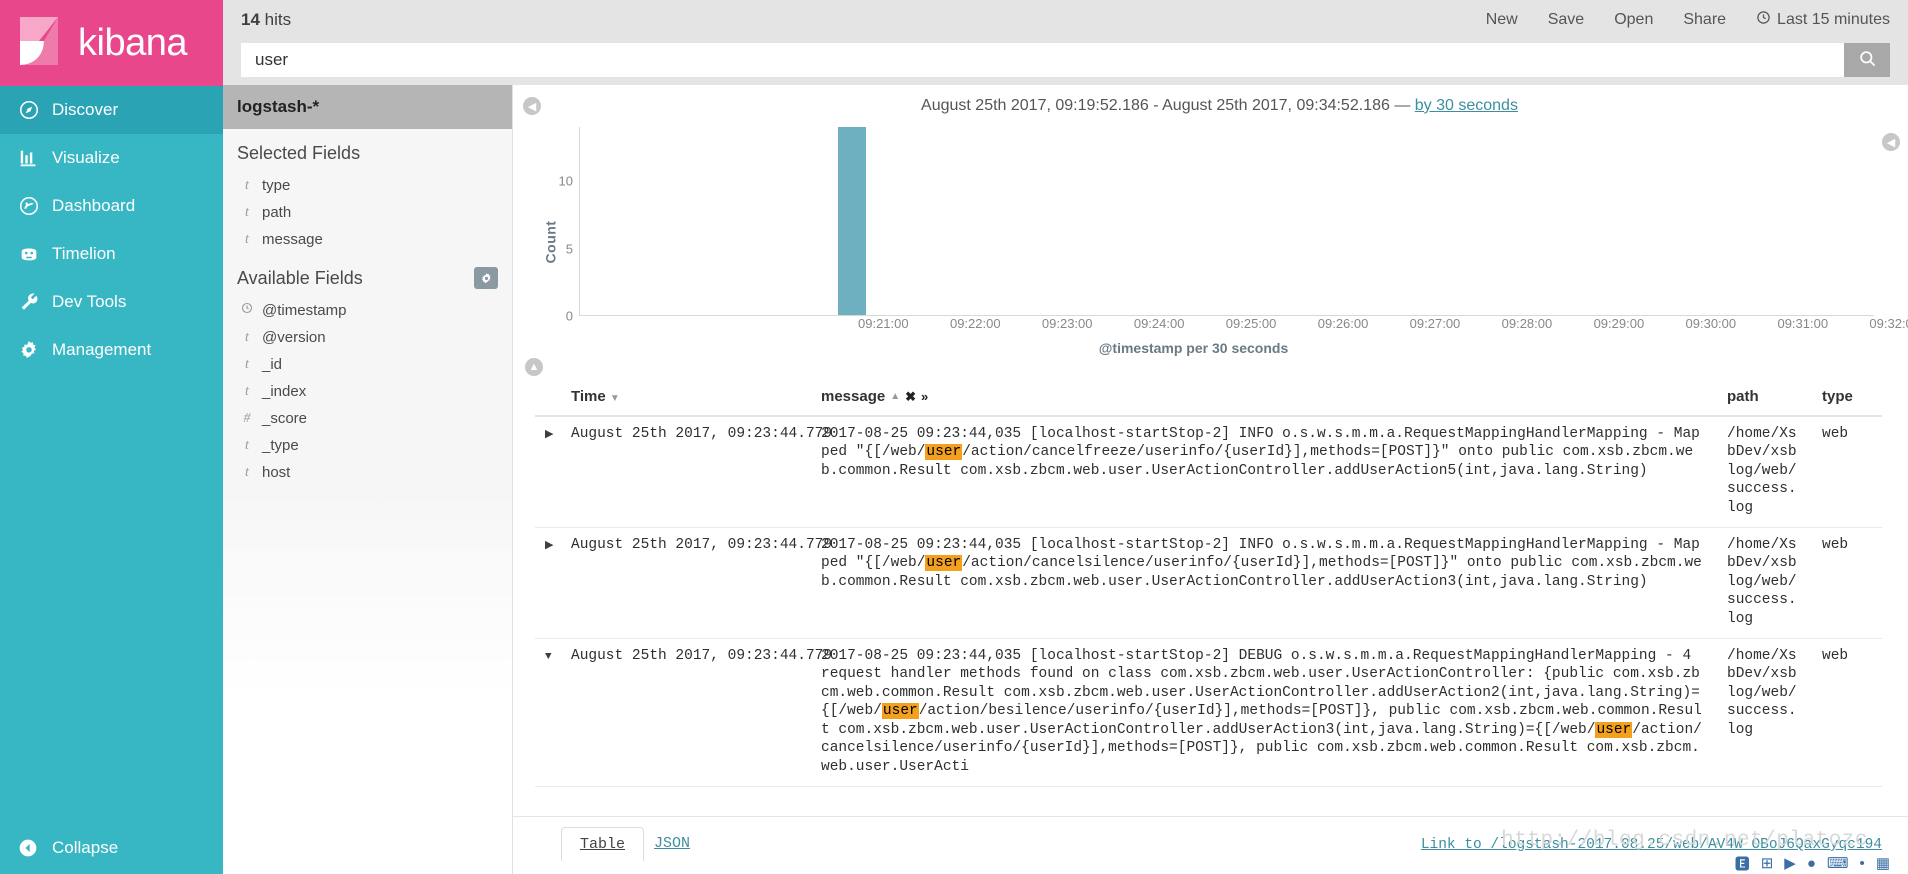 The image size is (1908, 874). I want to click on x-tick: 09:26:00, so click(1343, 323).